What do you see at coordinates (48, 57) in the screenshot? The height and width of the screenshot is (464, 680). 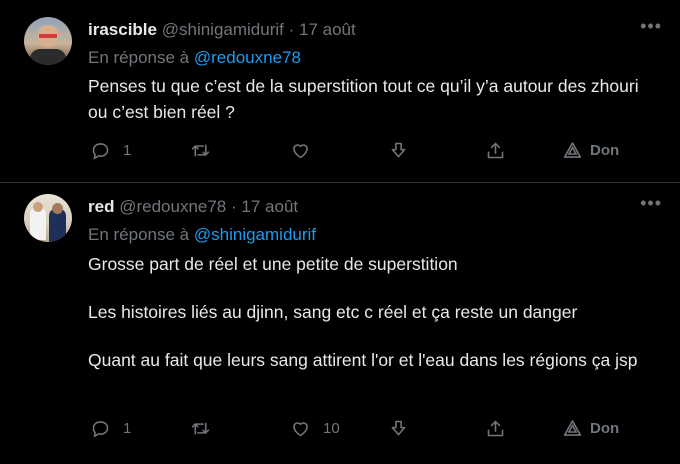 I see `avatar-shirt` at bounding box center [48, 57].